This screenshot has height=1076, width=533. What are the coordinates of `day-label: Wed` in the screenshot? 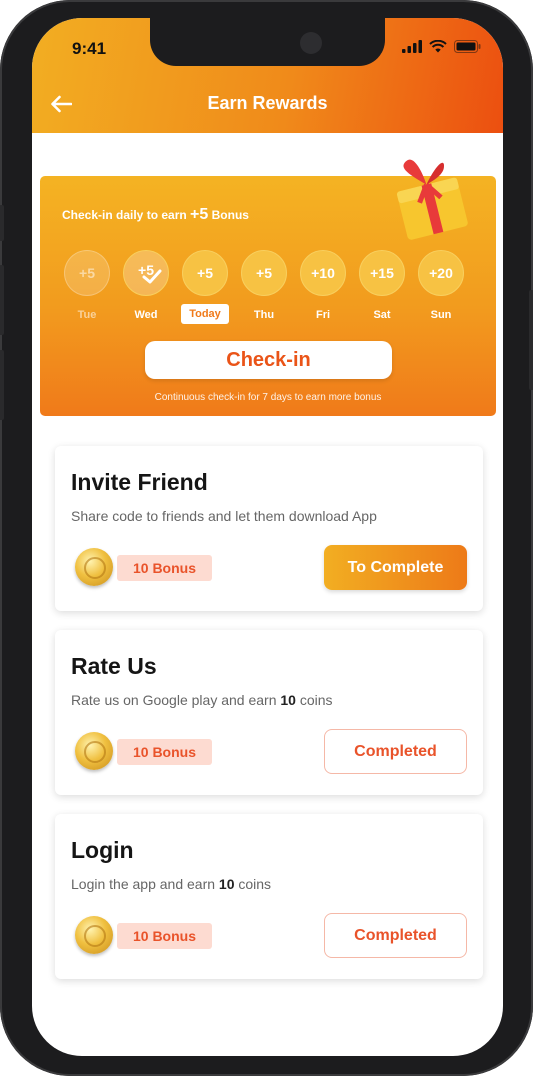 It's located at (146, 315).